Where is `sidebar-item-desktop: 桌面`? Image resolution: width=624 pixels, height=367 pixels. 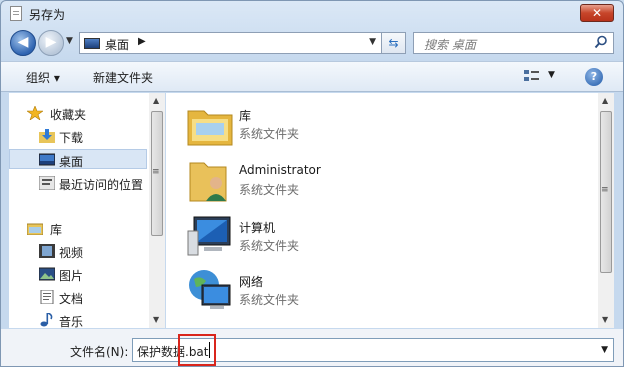
sidebar-item-desktop: 桌面 is located at coordinates (78, 159).